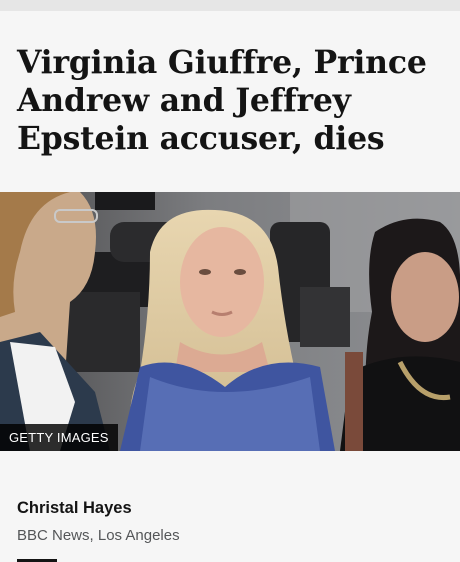 The width and height of the screenshot is (460, 562). I want to click on top-strip, so click(230, 5).